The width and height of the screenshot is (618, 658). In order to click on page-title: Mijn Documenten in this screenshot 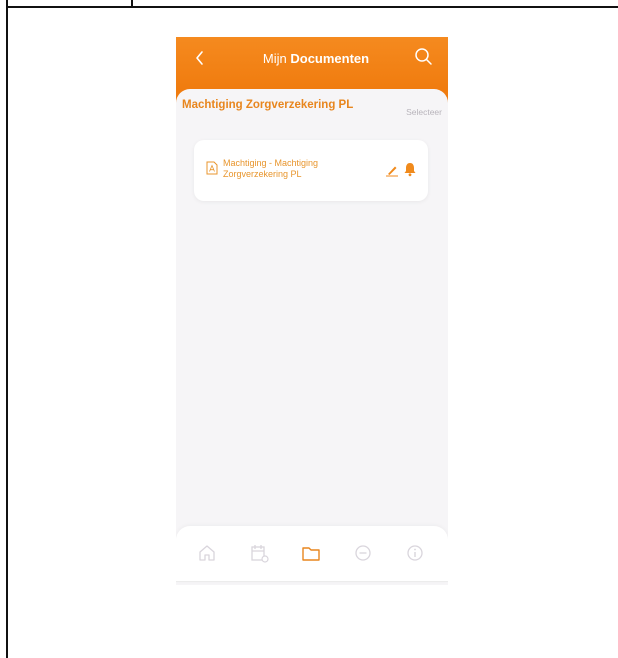, I will do `click(316, 59)`.